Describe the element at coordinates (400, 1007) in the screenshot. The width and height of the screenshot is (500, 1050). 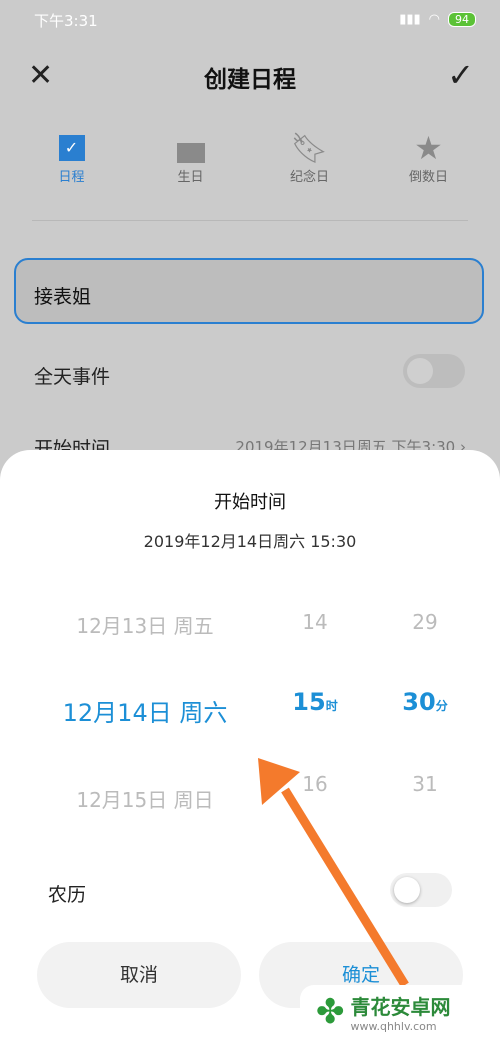
I see `watermark-name: 青花安卓网` at that location.